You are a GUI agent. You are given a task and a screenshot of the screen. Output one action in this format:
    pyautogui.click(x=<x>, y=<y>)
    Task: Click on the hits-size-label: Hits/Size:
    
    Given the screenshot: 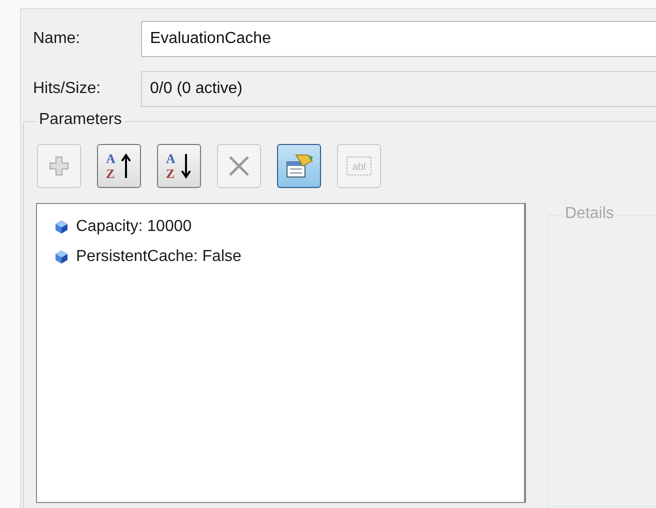 What is the action you would take?
    pyautogui.click(x=67, y=89)
    